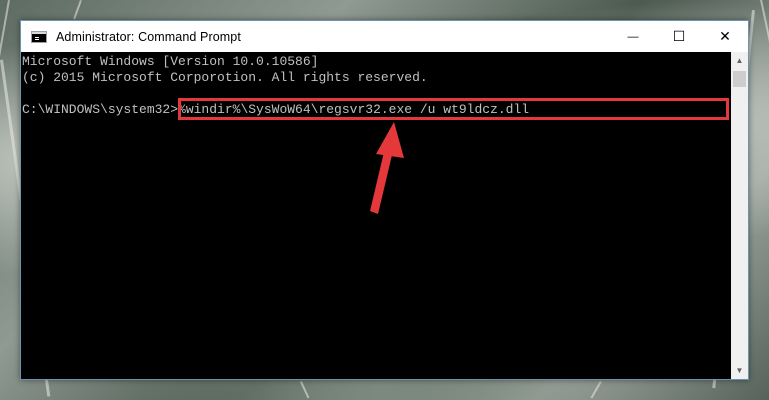  What do you see at coordinates (739, 79) in the screenshot?
I see `scroll-thumb` at bounding box center [739, 79].